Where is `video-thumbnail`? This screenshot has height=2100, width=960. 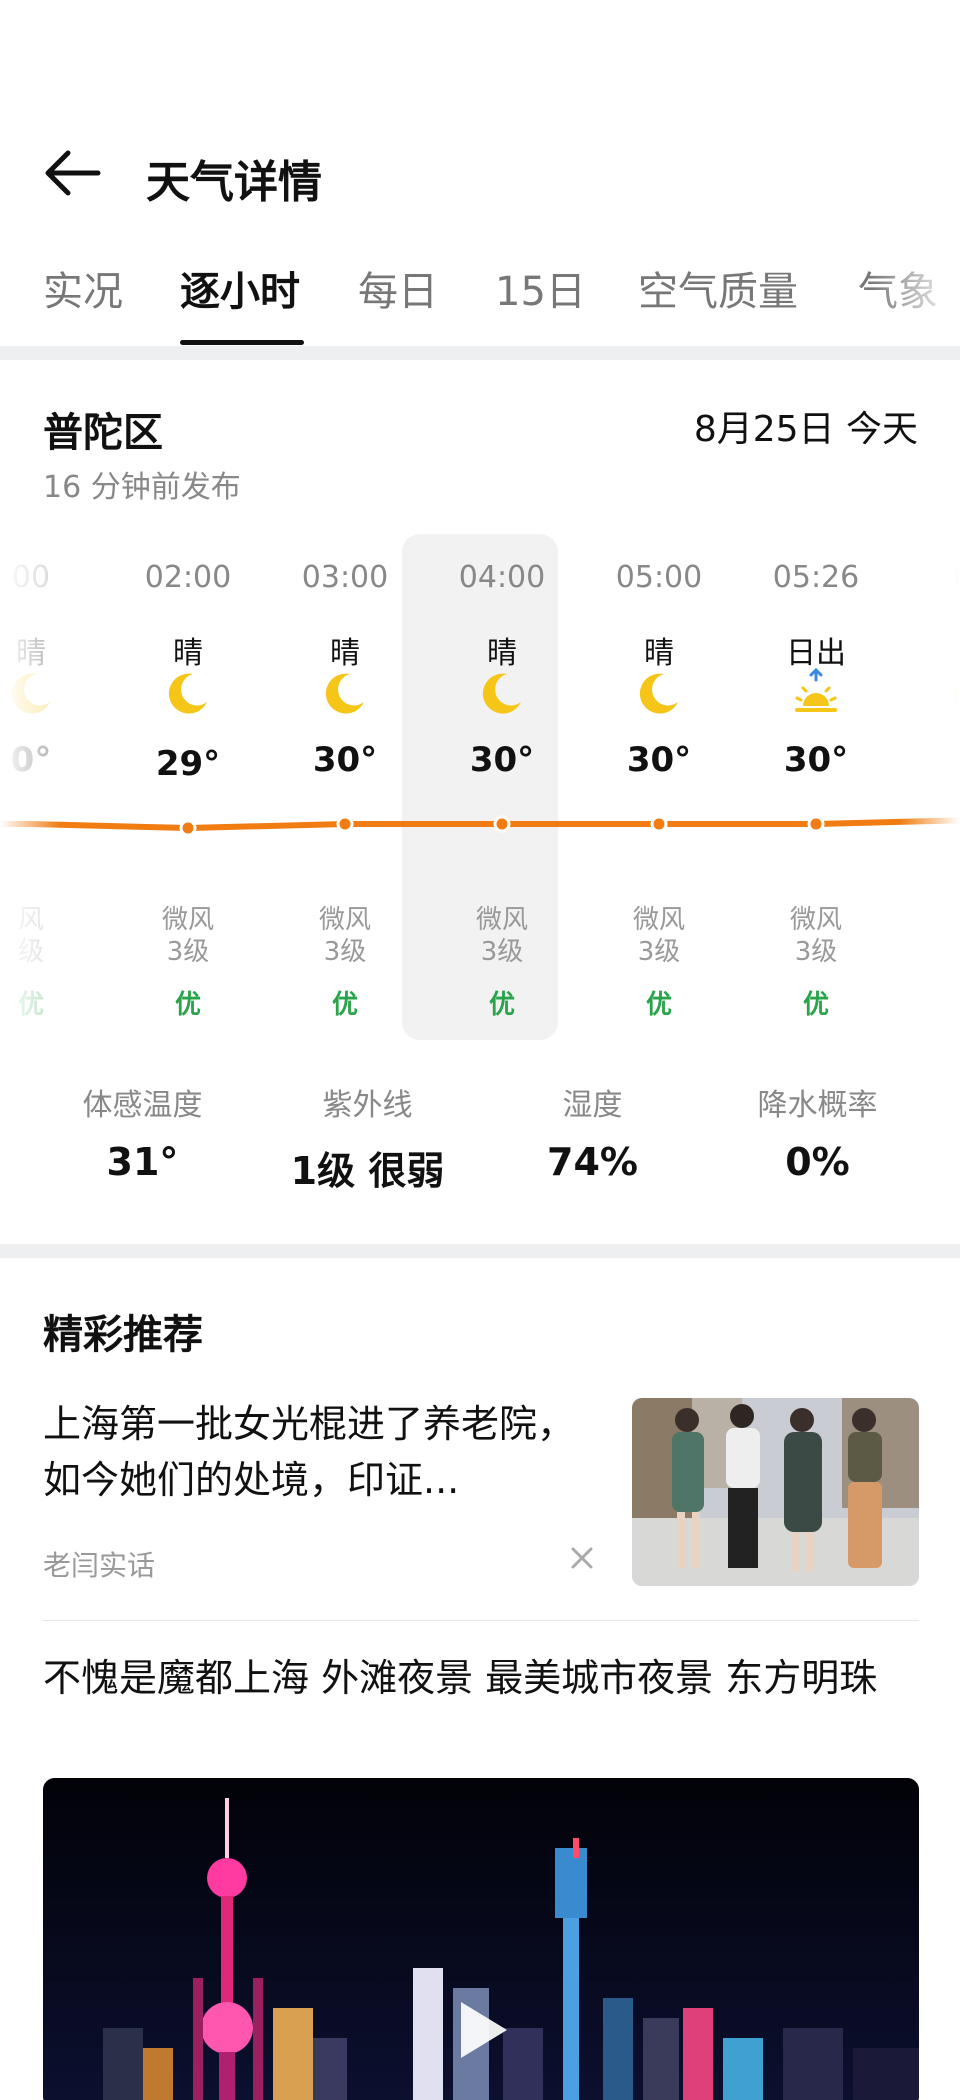
video-thumbnail is located at coordinates (481, 1939).